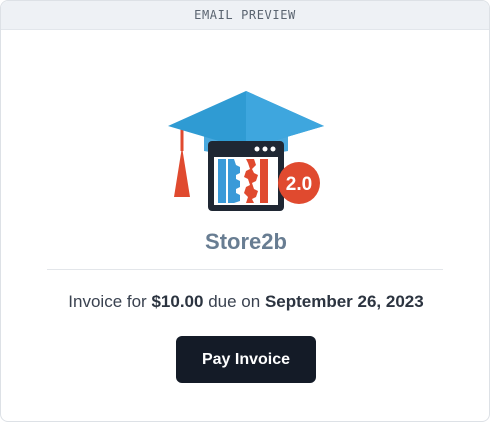  What do you see at coordinates (264, 181) in the screenshot?
I see `gear-bar-red` at bounding box center [264, 181].